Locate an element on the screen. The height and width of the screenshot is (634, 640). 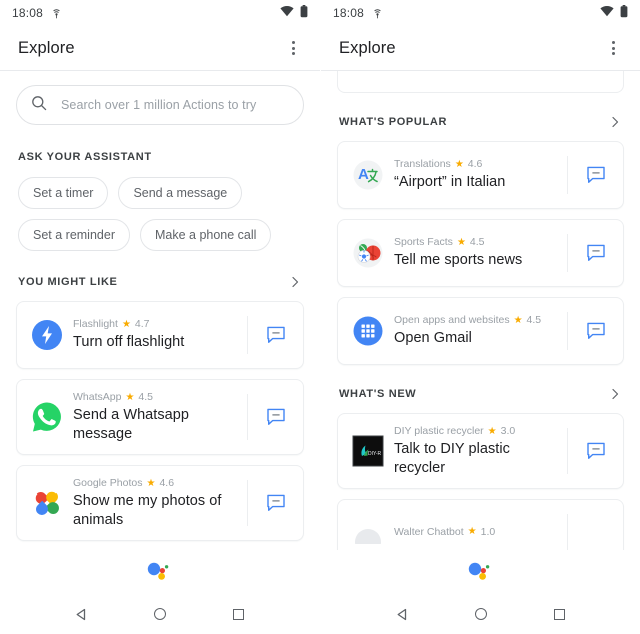
action-query: Open Gmail is located at coordinates (433, 338).